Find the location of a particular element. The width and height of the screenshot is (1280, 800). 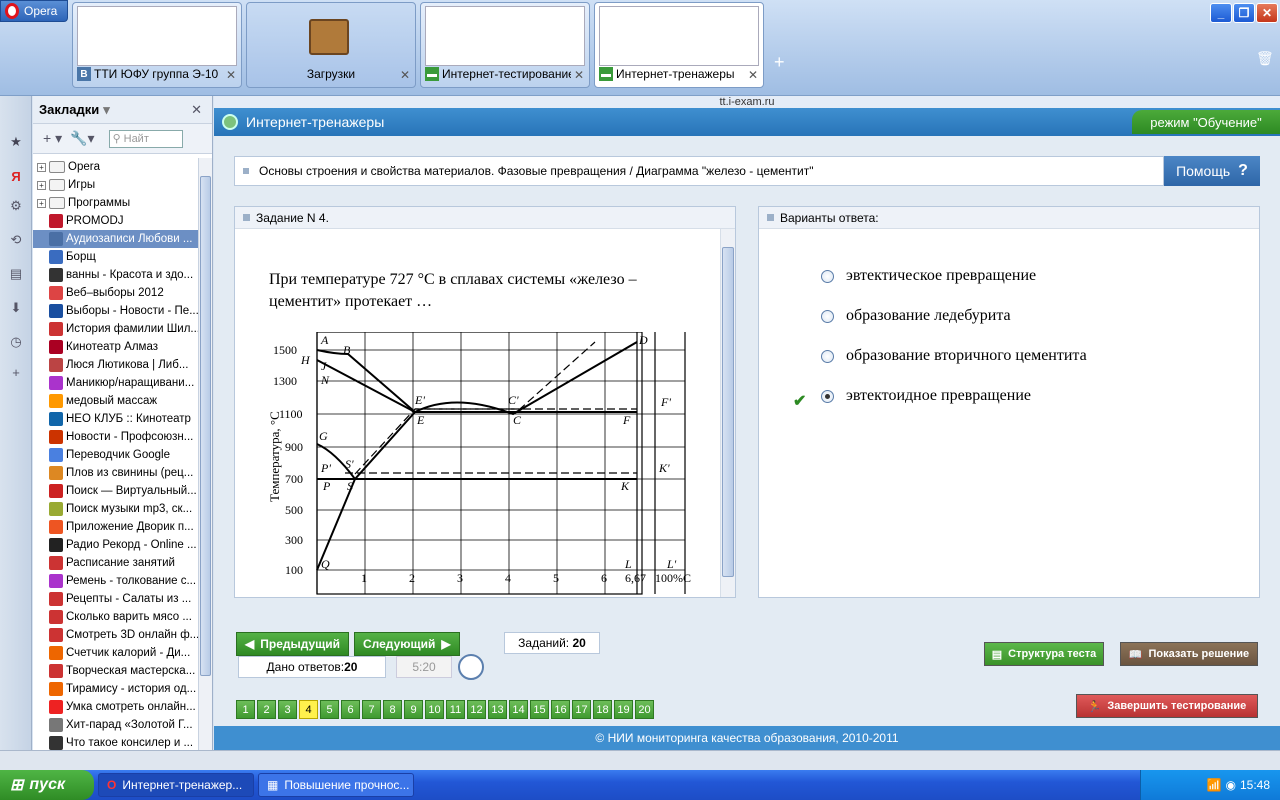

maximize-button: ❐ is located at coordinates (1244, 13).